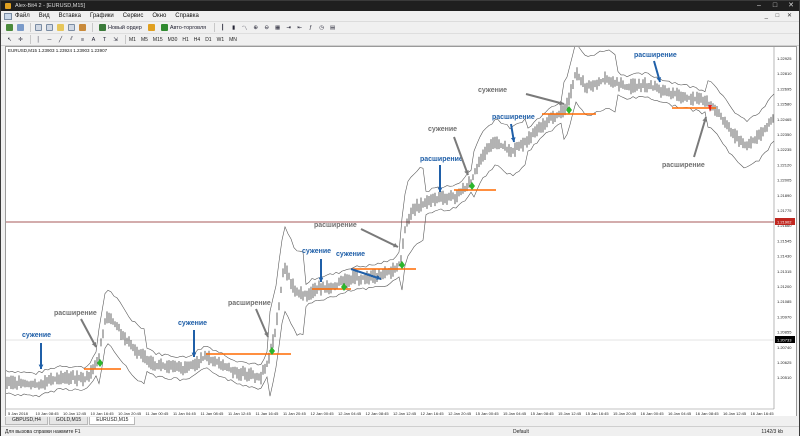 The width and height of the screenshot is (800, 436). Describe the element at coordinates (208, 40) in the screenshot. I see `timeframe-d1: D1` at that location.